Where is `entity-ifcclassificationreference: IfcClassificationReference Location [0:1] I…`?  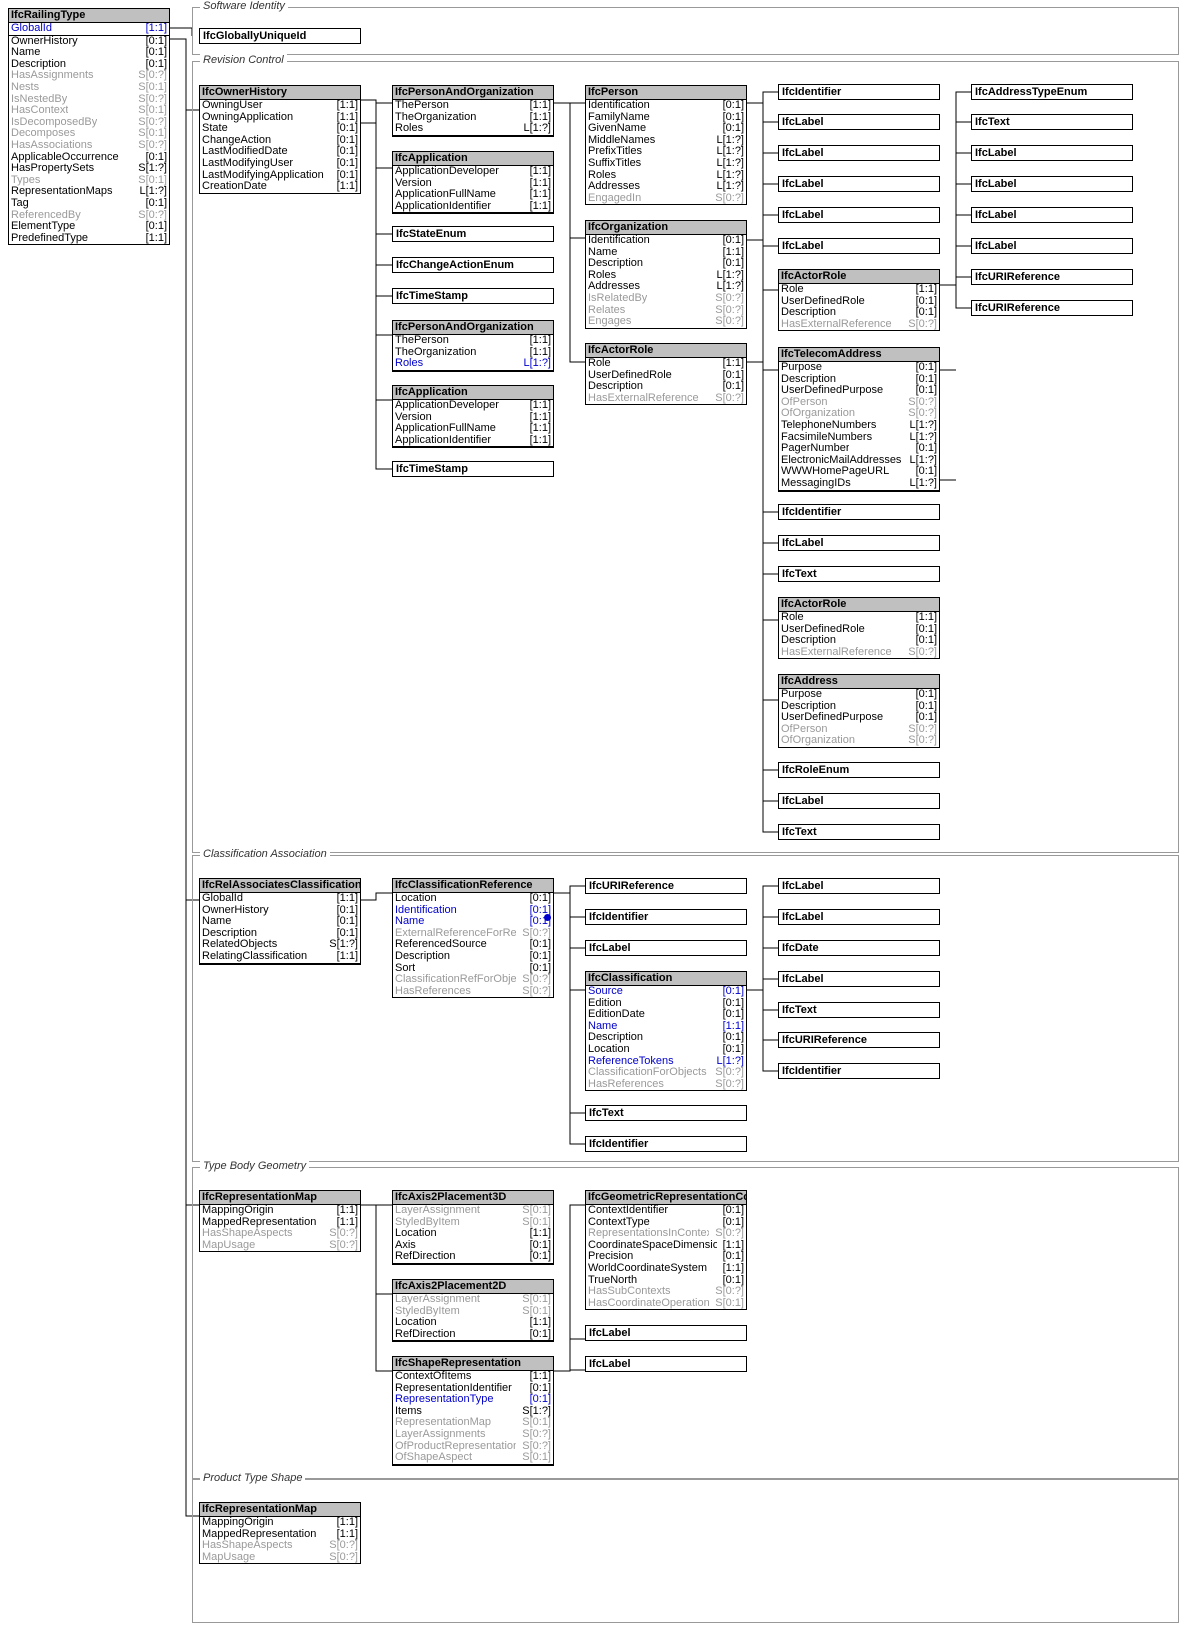 entity-ifcclassificationreference: IfcClassificationReference Location [0:1] I… is located at coordinates (473, 938).